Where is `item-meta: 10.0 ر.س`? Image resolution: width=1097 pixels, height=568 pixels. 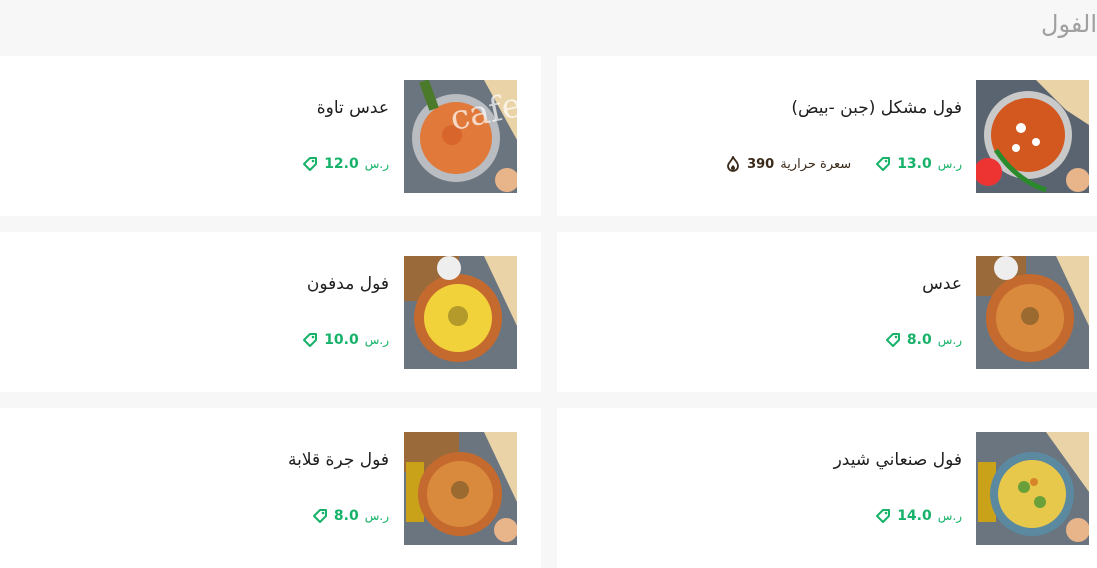
item-meta: 10.0 ر.س is located at coordinates (345, 340).